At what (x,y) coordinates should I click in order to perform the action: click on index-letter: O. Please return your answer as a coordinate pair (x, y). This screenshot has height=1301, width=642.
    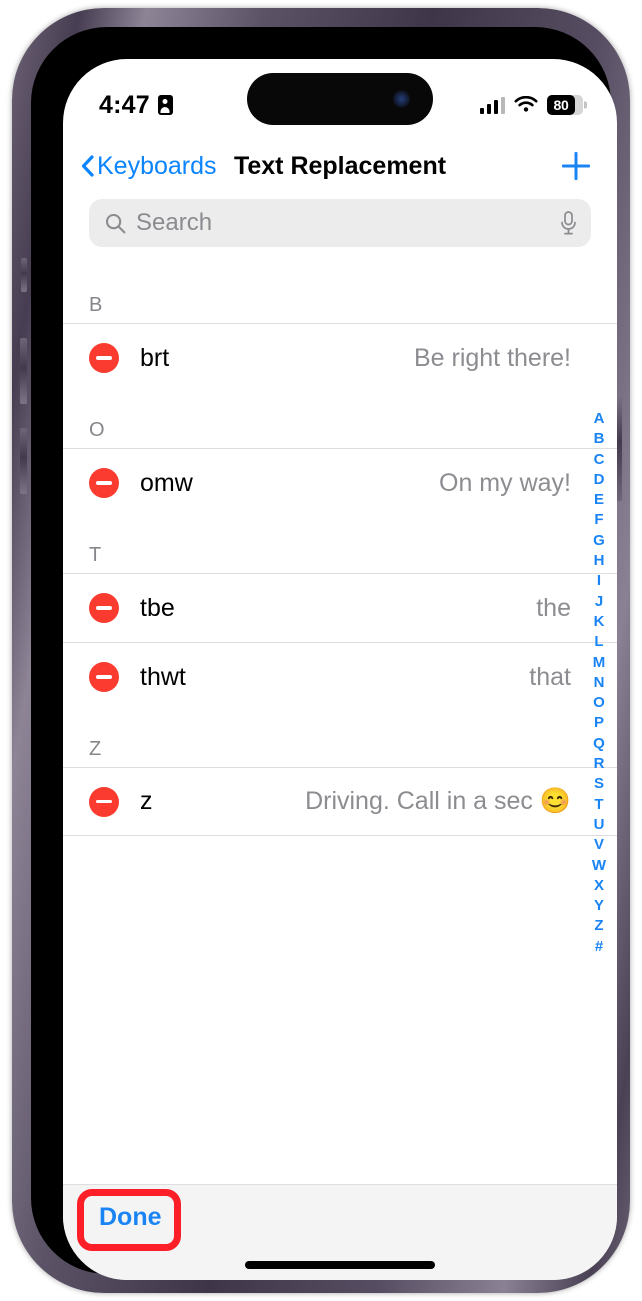
    Looking at the image, I should click on (599, 703).